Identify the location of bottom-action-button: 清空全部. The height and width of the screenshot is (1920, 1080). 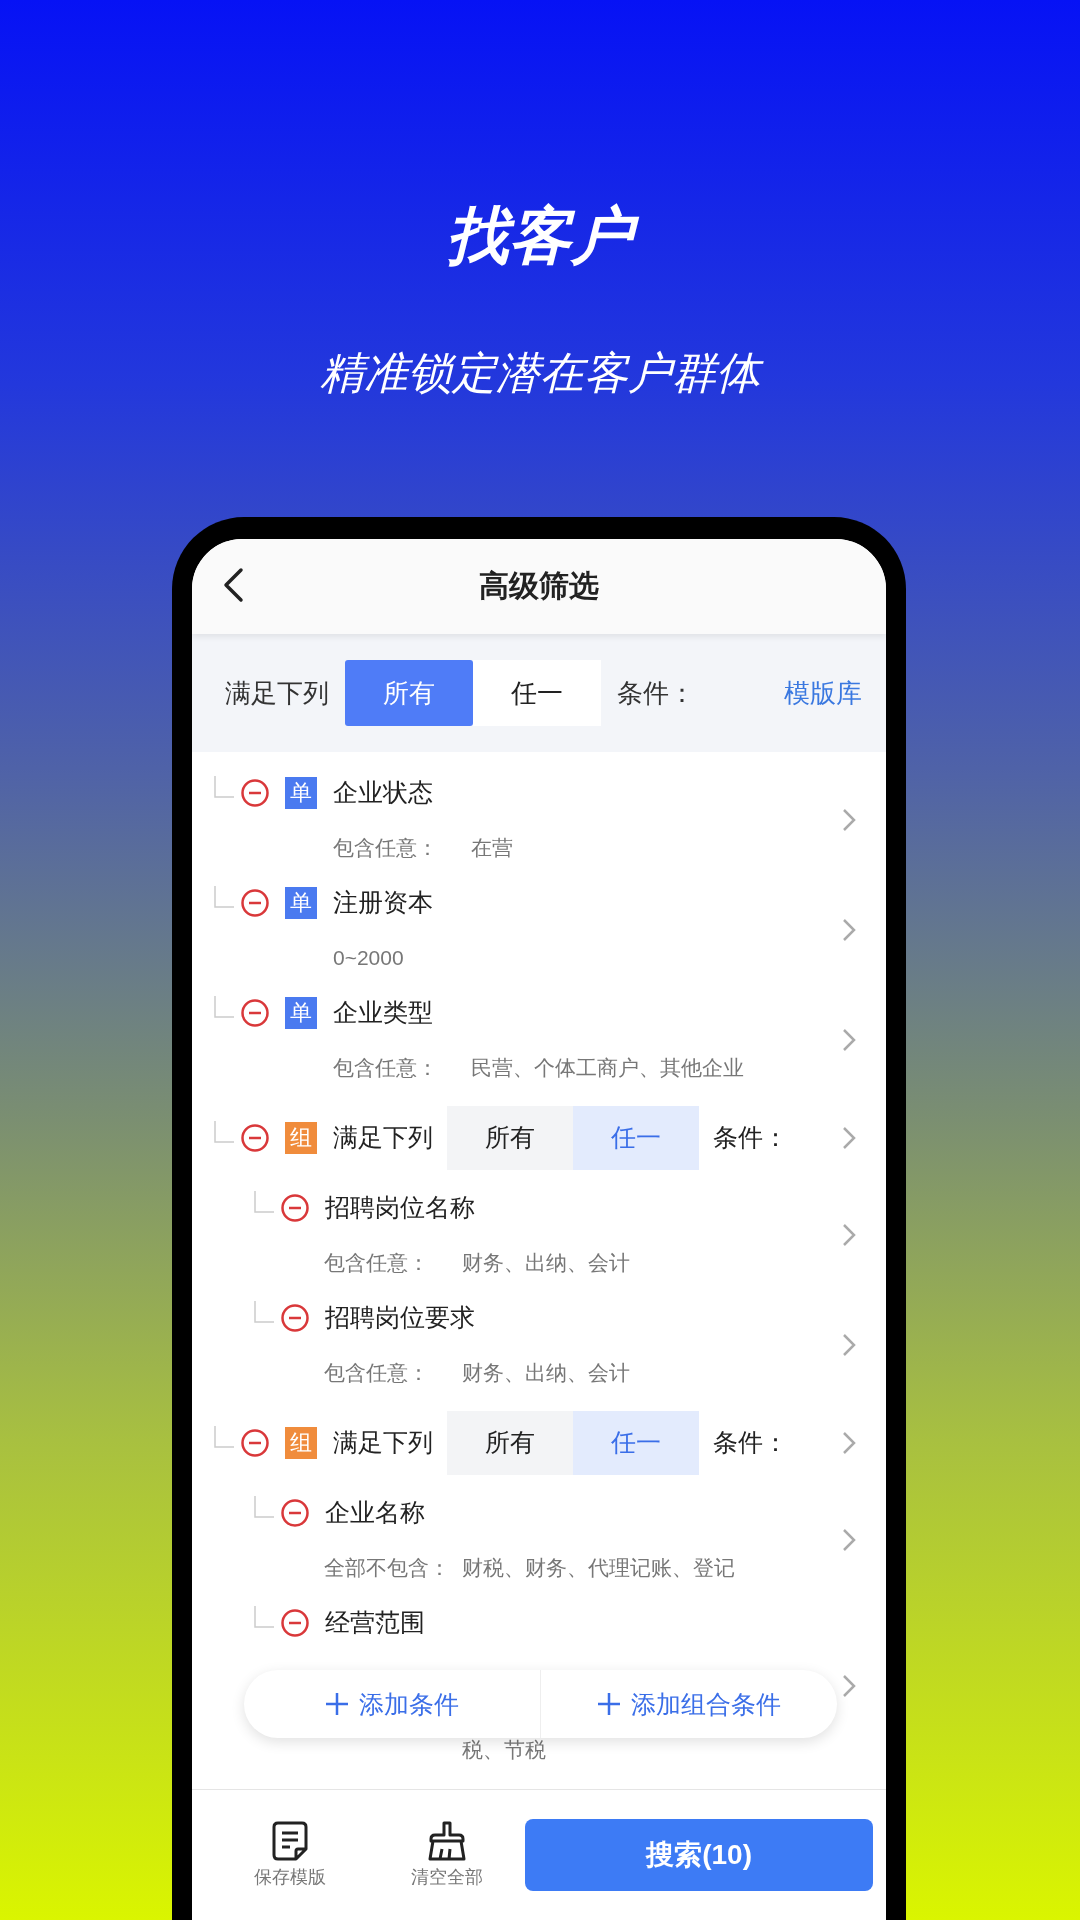
(447, 1855).